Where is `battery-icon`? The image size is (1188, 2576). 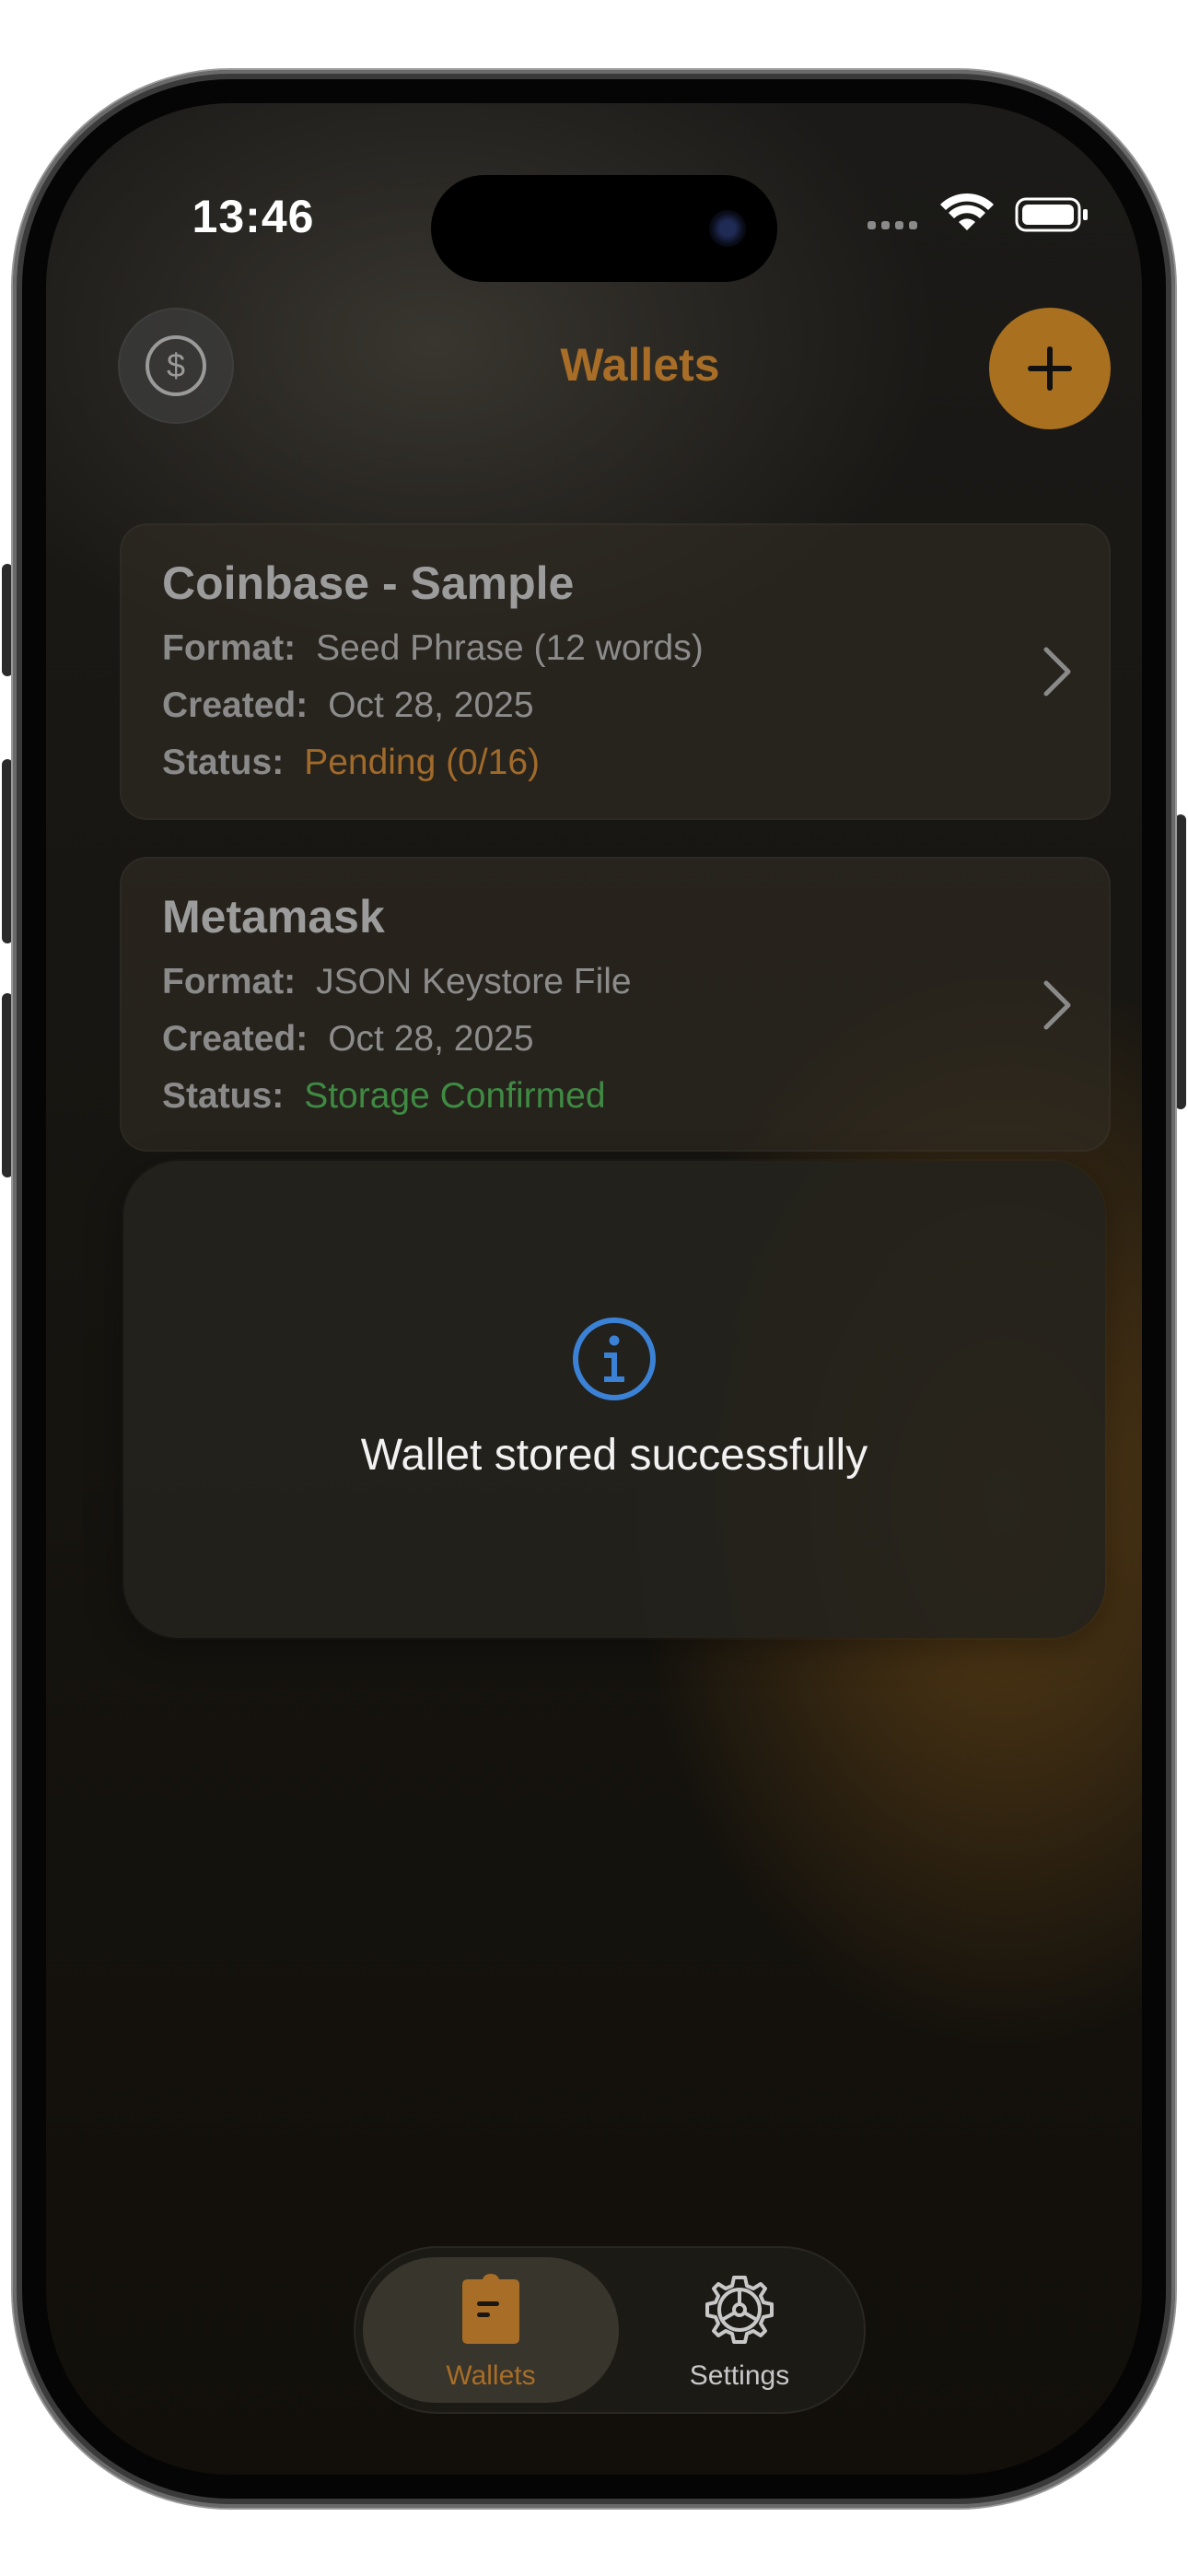 battery-icon is located at coordinates (1051, 214).